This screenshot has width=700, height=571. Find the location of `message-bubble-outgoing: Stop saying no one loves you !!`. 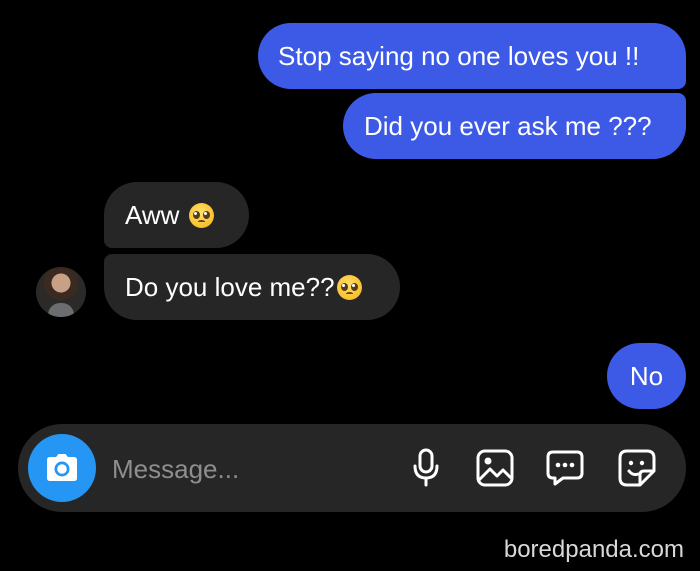

message-bubble-outgoing: Stop saying no one loves you !! is located at coordinates (472, 56).